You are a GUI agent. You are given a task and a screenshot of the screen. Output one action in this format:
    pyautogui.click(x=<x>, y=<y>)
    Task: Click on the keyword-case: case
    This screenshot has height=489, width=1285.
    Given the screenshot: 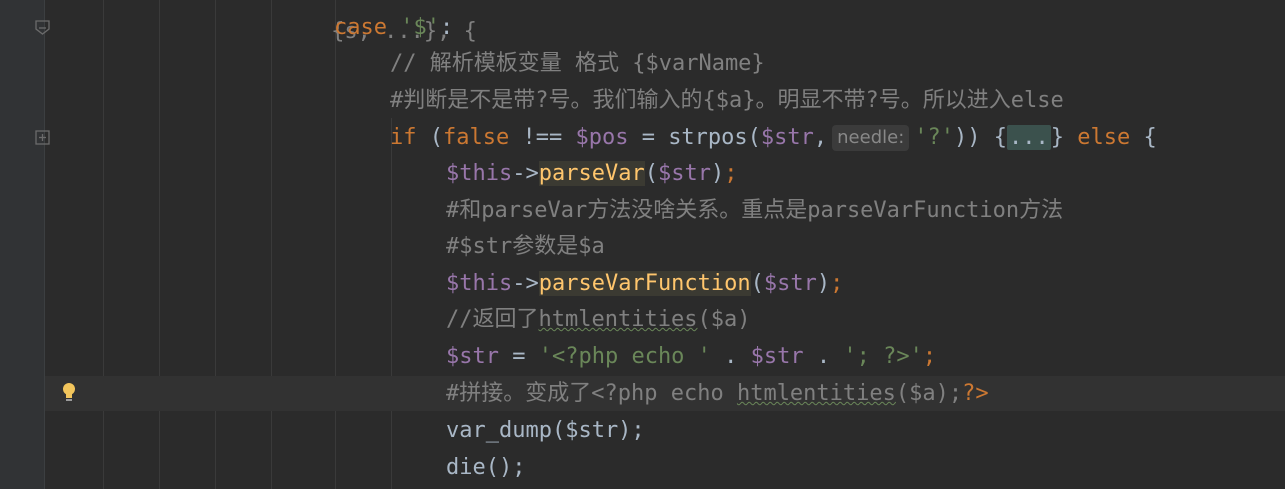 What is the action you would take?
    pyautogui.click(x=360, y=27)
    